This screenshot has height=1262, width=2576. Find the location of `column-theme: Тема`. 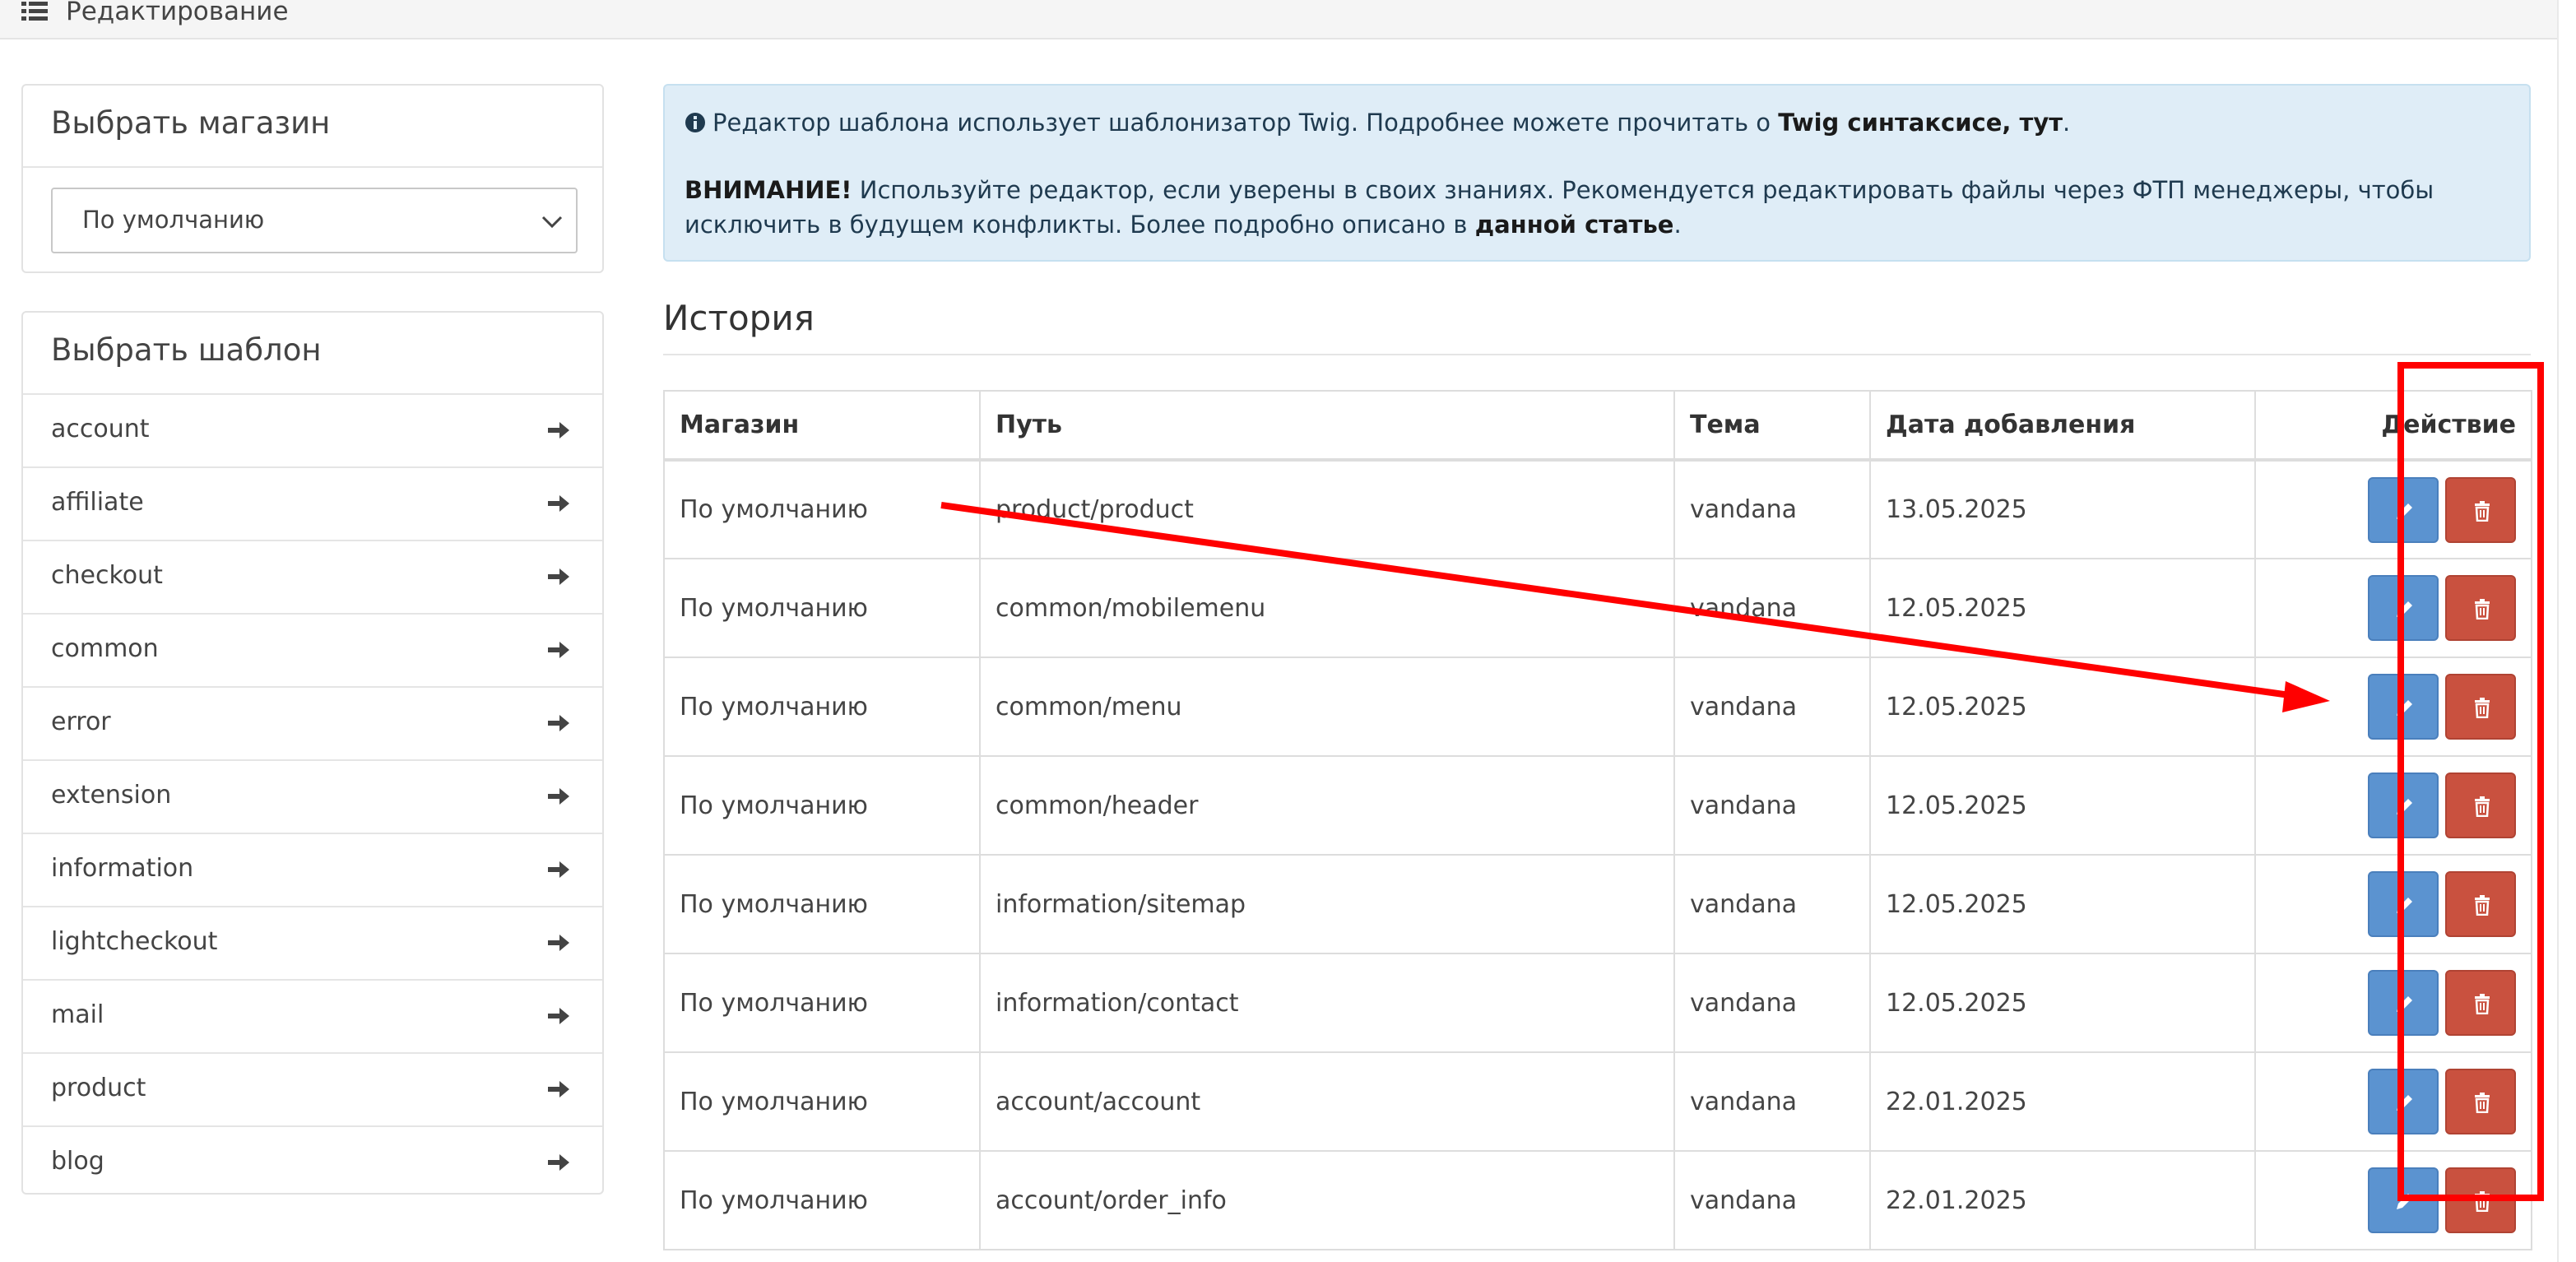

column-theme: Тема is located at coordinates (1772, 426).